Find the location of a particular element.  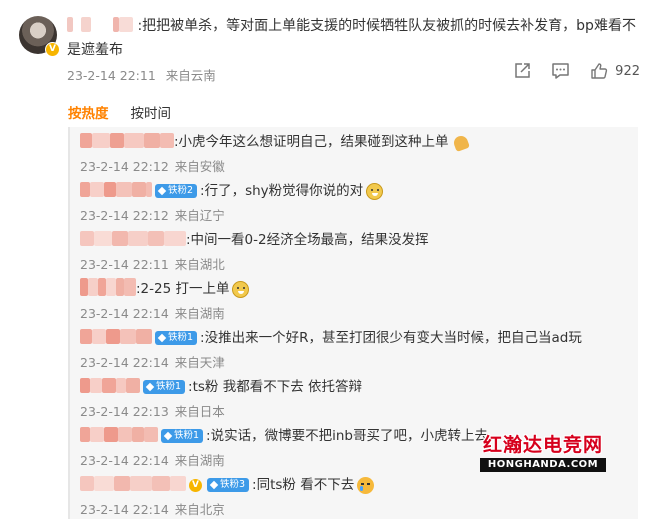

reply-text: :行了，shy粉觉得你说的对 is located at coordinates (282, 191).